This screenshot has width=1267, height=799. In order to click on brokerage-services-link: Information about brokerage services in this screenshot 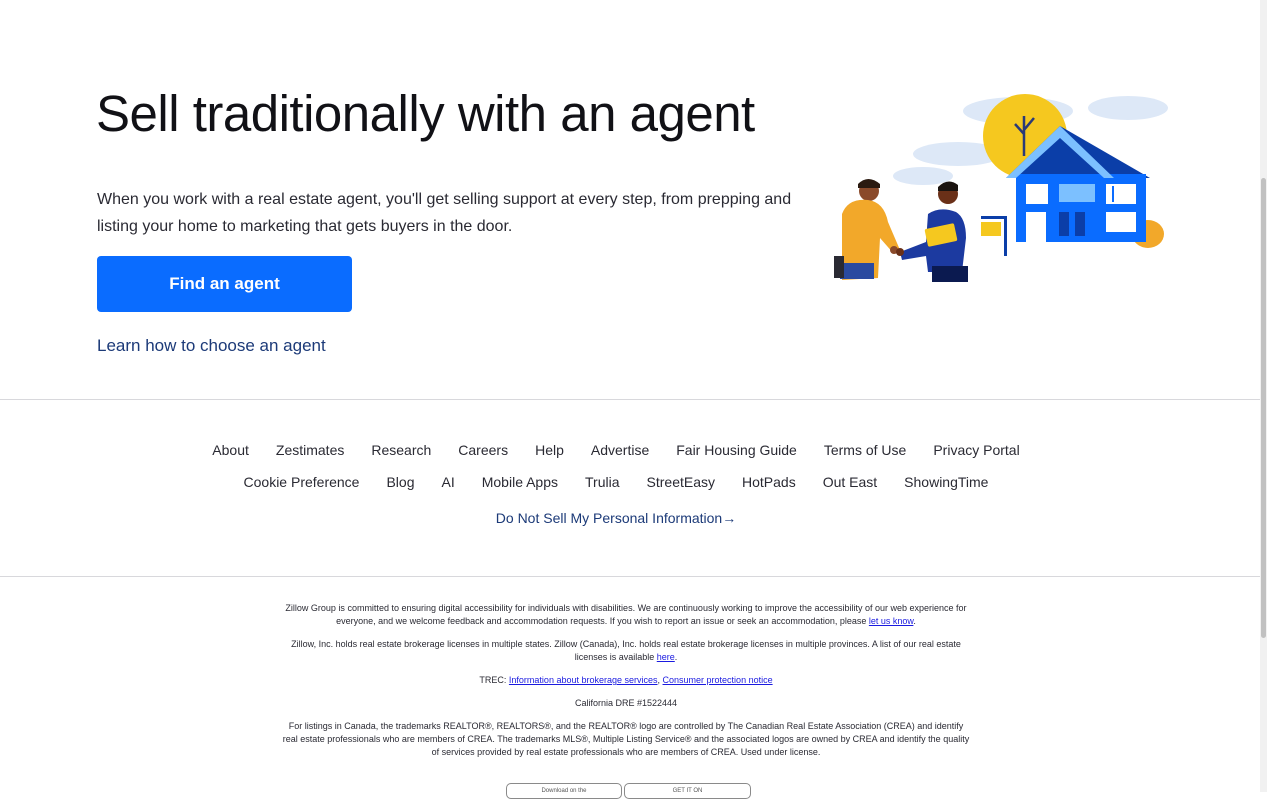, I will do `click(583, 680)`.